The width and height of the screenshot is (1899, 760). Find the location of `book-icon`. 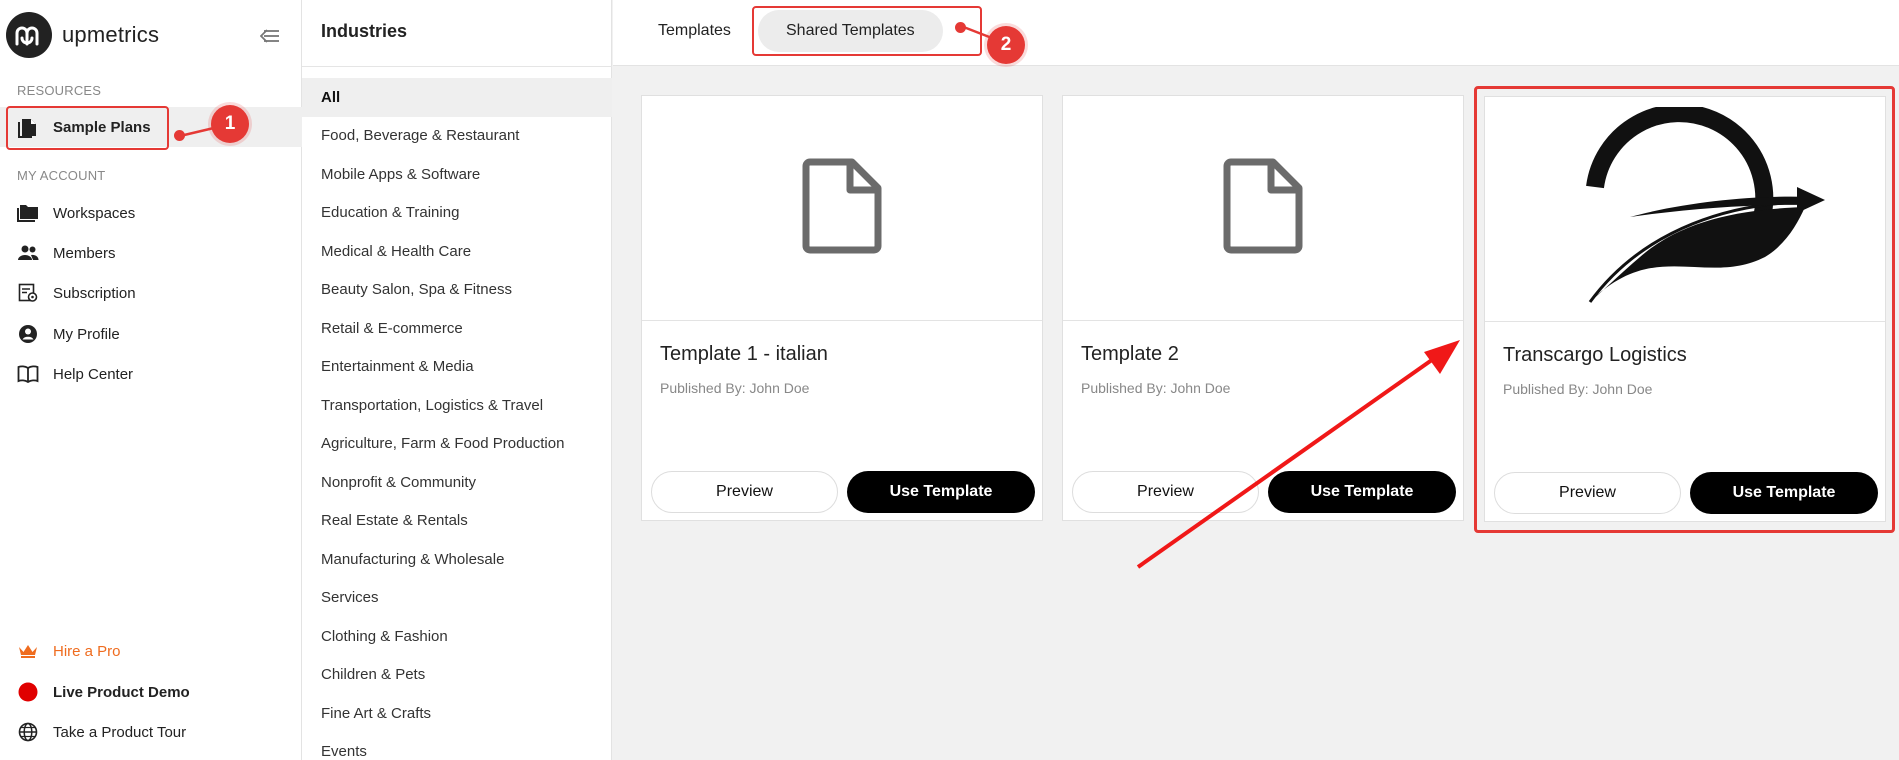

book-icon is located at coordinates (28, 374).